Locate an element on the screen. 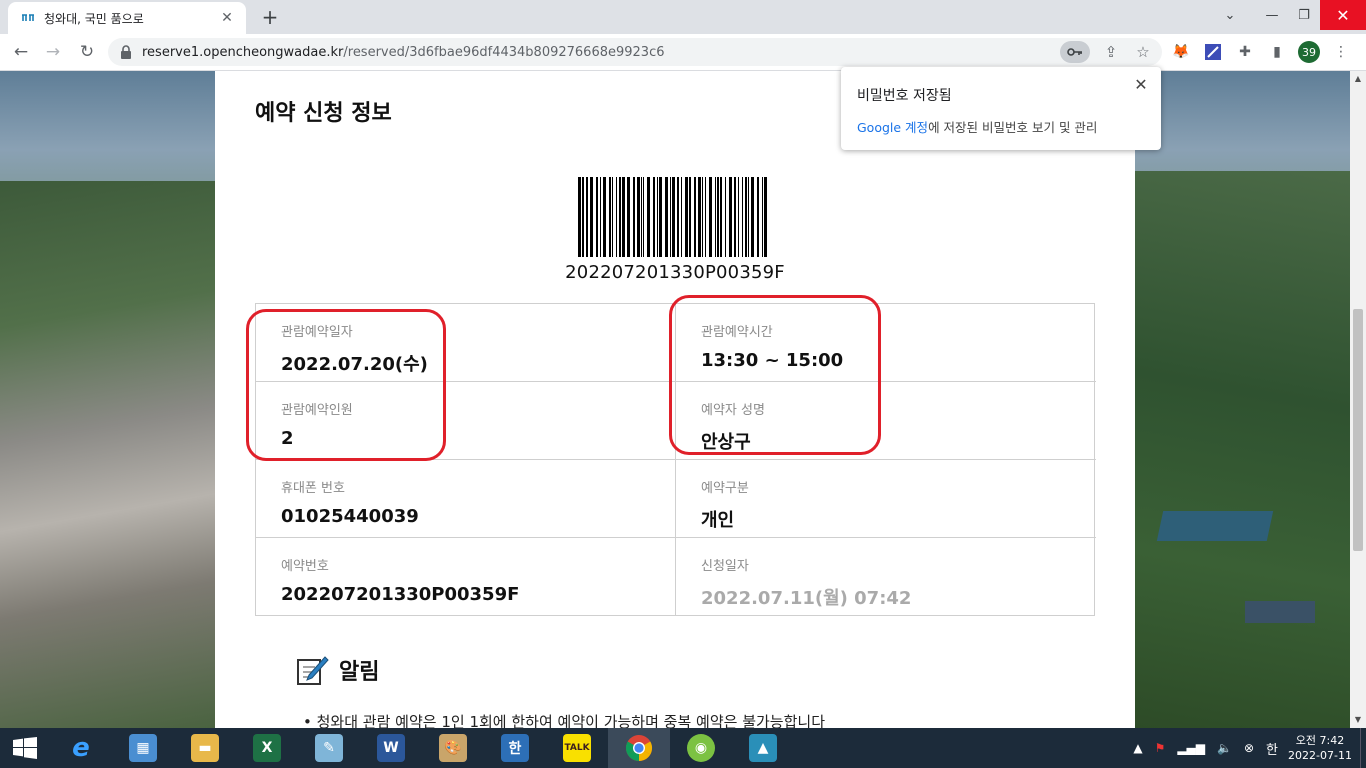 Image resolution: width=1366 pixels, height=768 pixels. mute-icon: ⊗ is located at coordinates (1249, 748).